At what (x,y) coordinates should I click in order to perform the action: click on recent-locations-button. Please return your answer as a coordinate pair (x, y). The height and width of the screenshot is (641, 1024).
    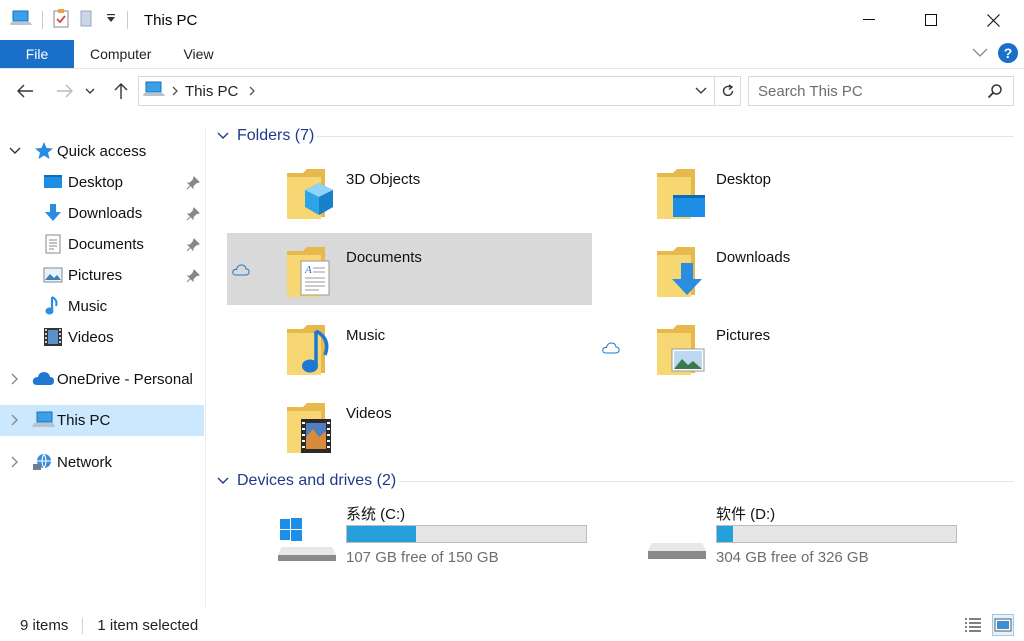
    Looking at the image, I should click on (90, 91).